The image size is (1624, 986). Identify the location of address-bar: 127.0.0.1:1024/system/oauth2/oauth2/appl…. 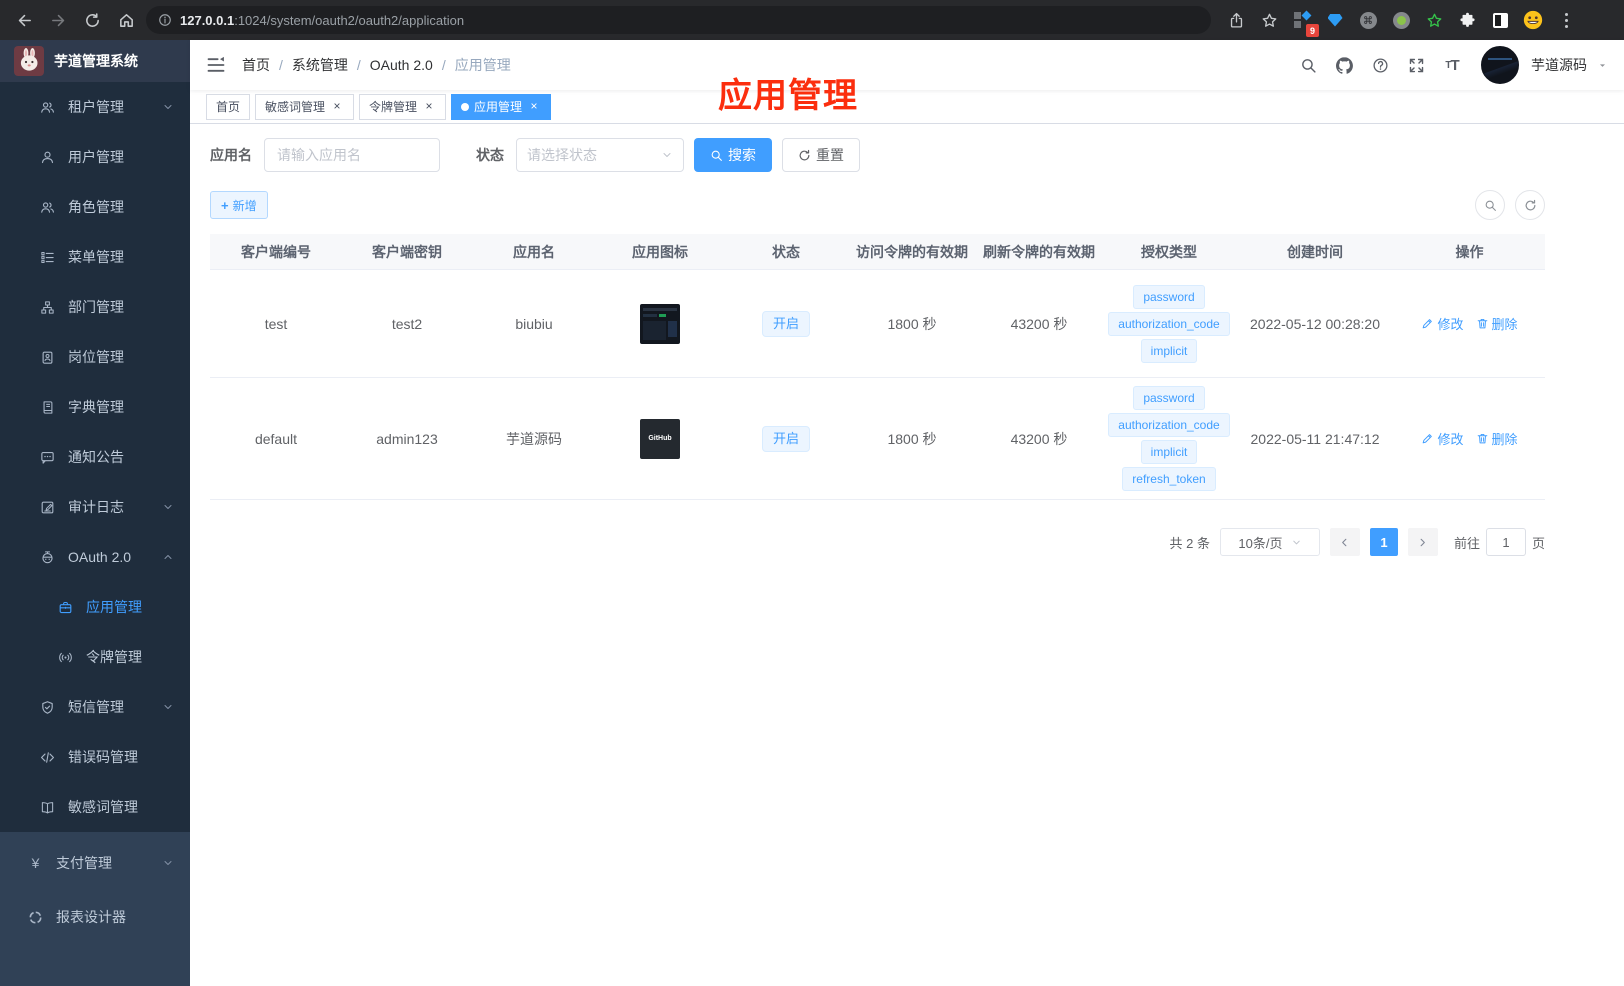
(678, 20).